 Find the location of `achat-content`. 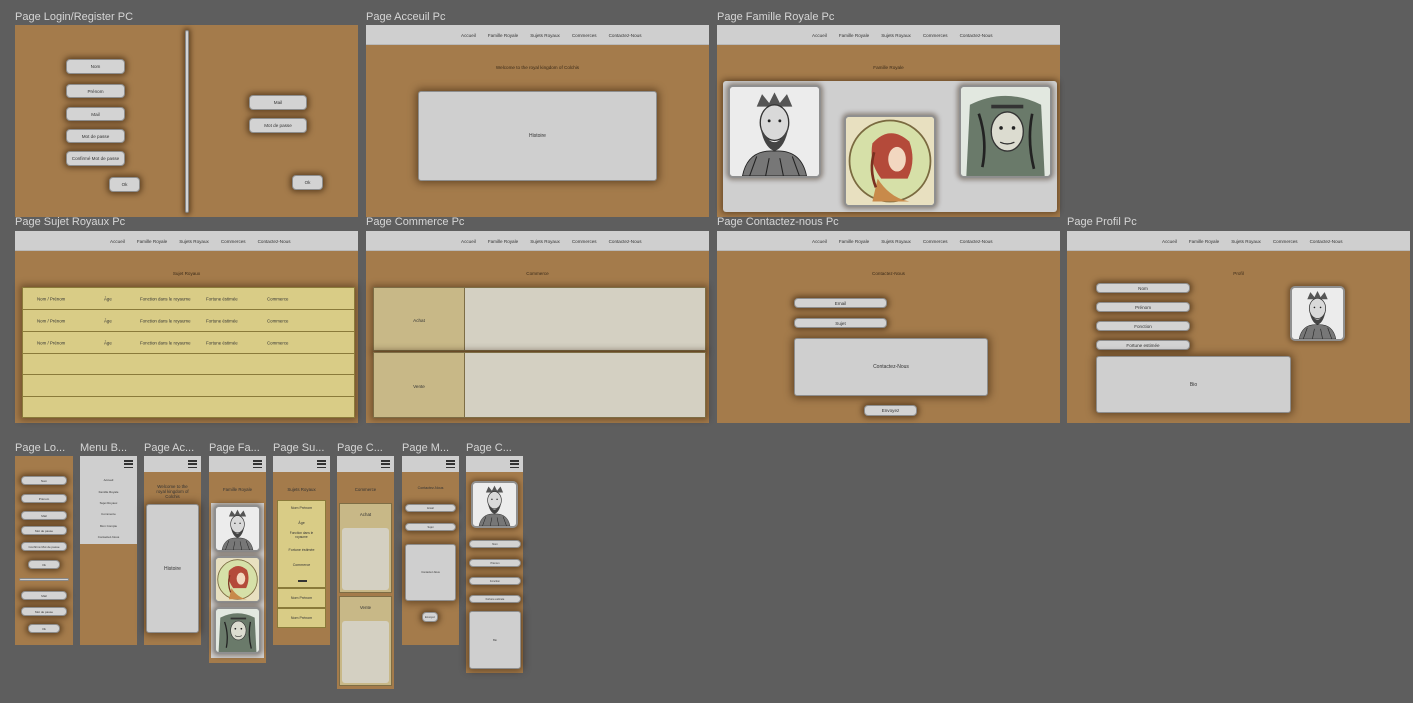

achat-content is located at coordinates (584, 319).